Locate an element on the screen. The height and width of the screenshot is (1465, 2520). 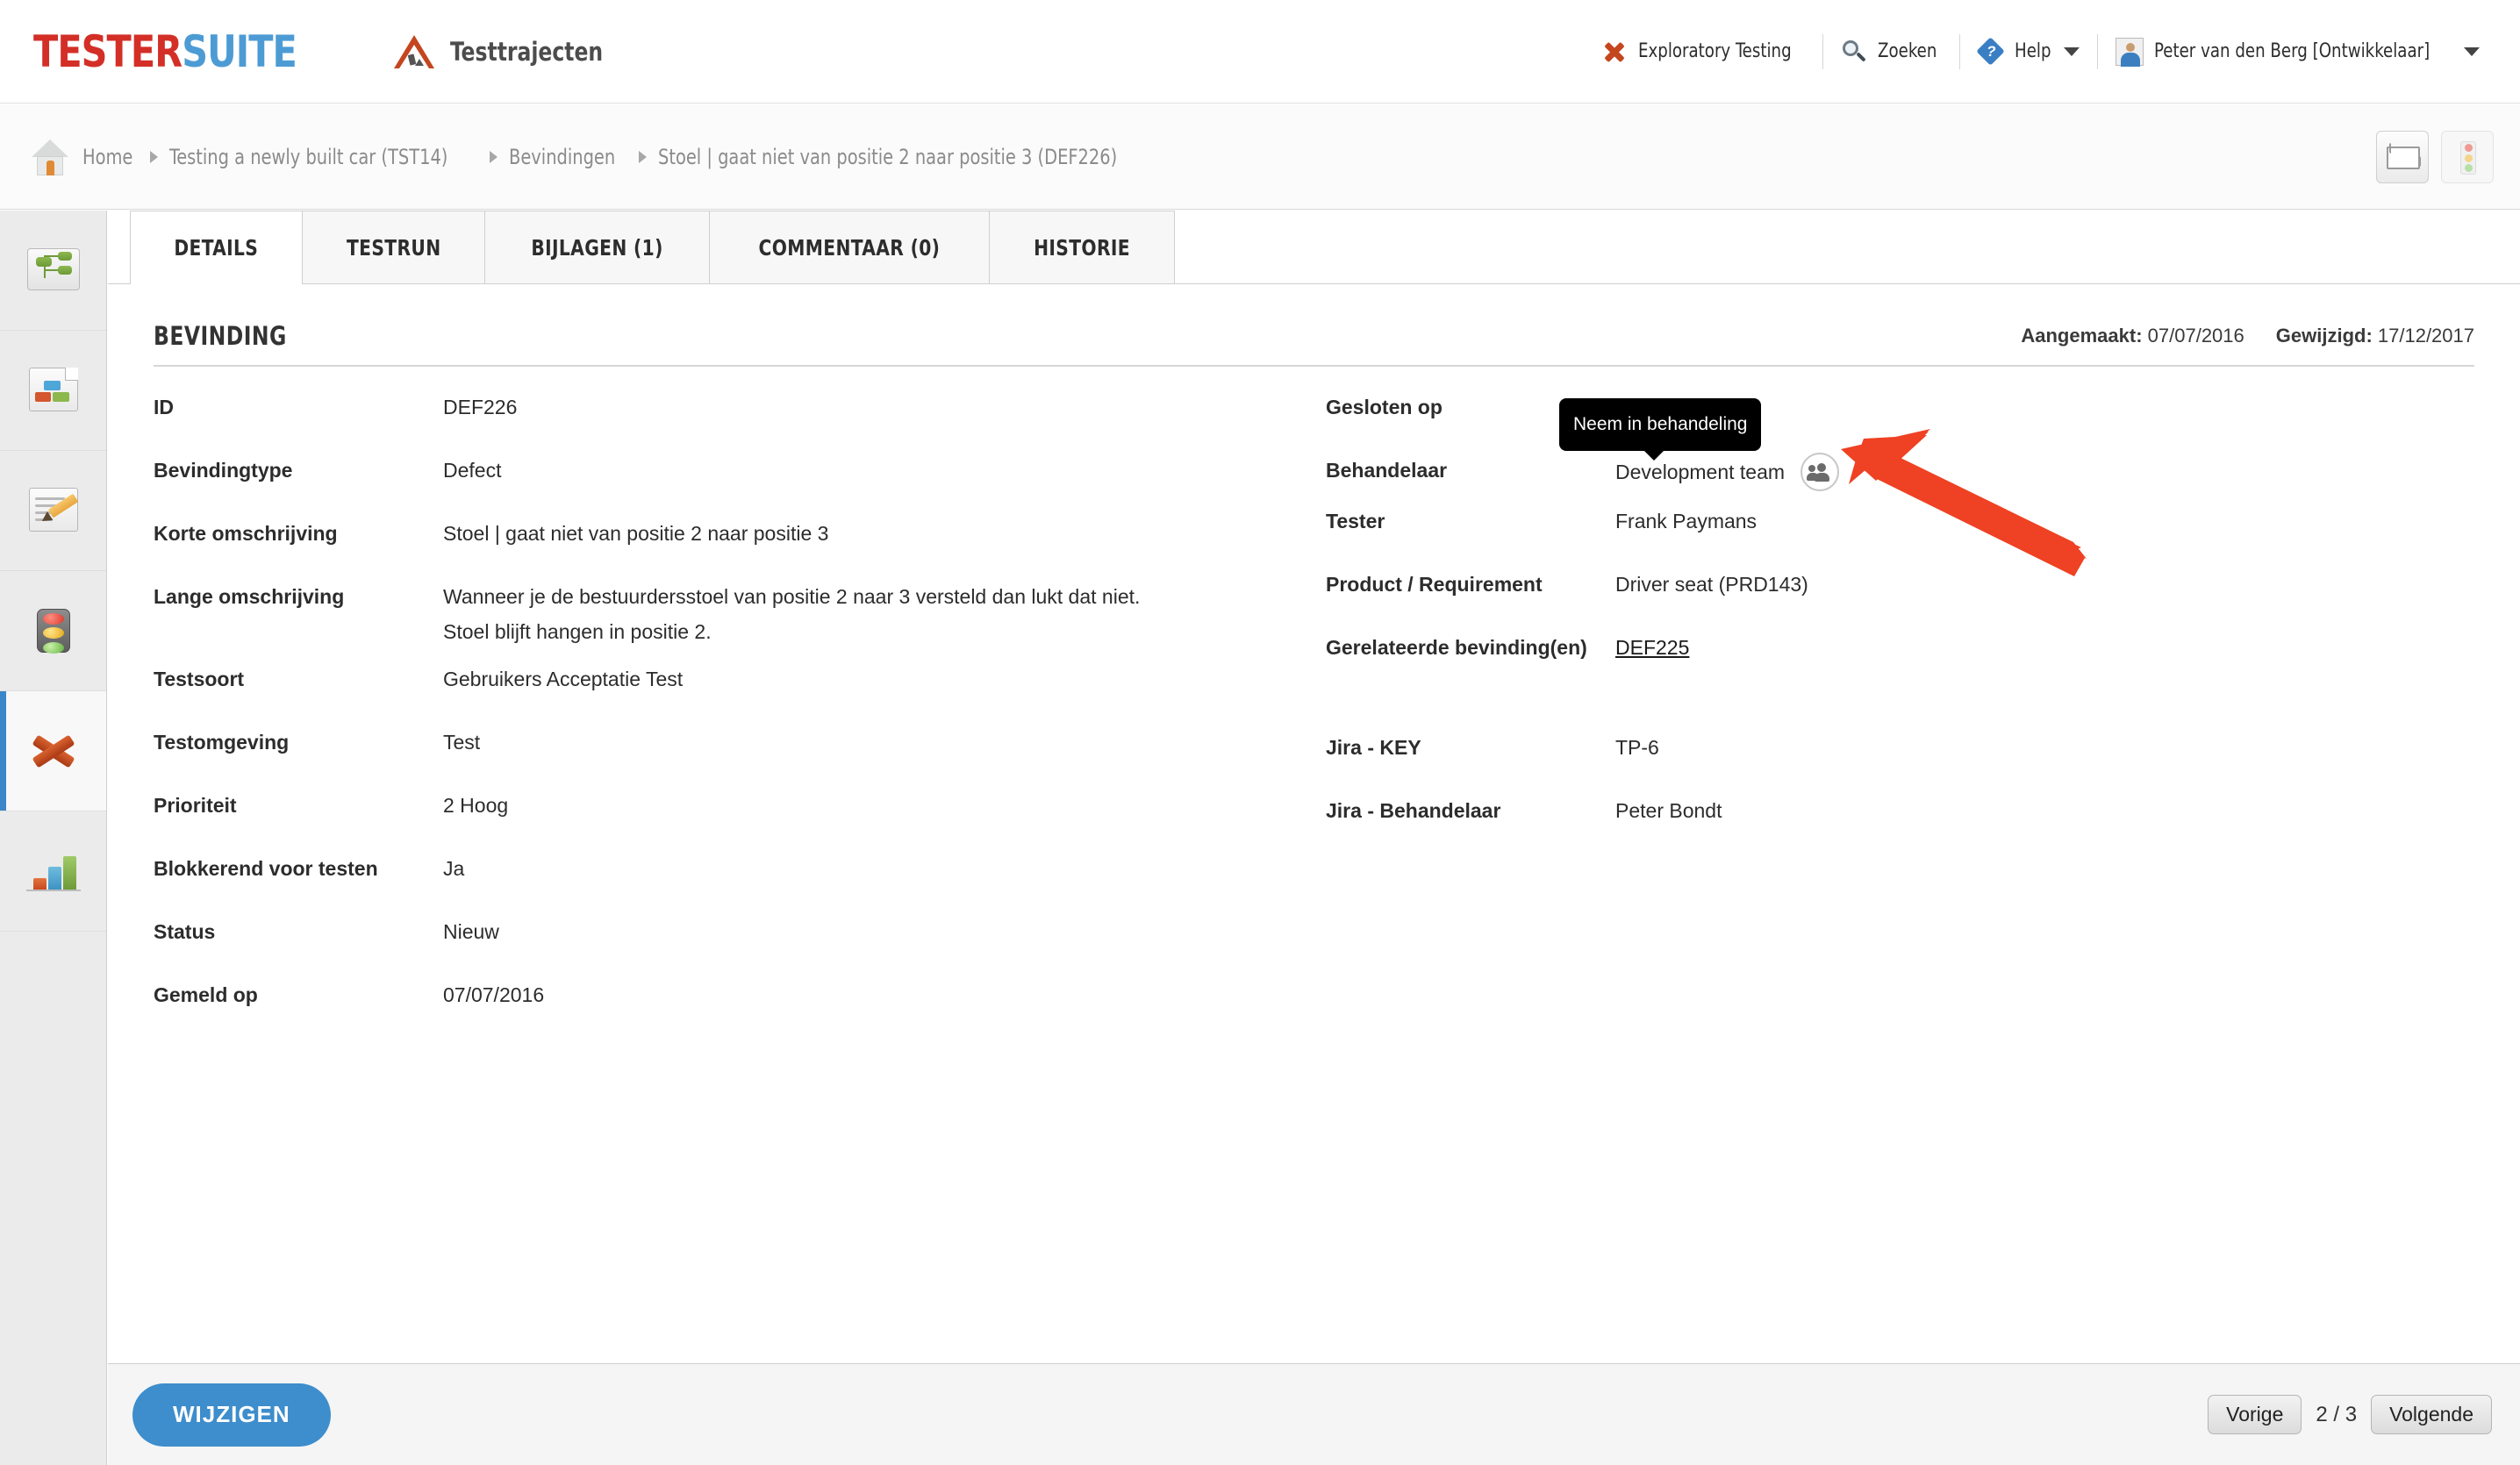
nav-exploratory-testing: Exploratory Testing is located at coordinates (1703, 51).